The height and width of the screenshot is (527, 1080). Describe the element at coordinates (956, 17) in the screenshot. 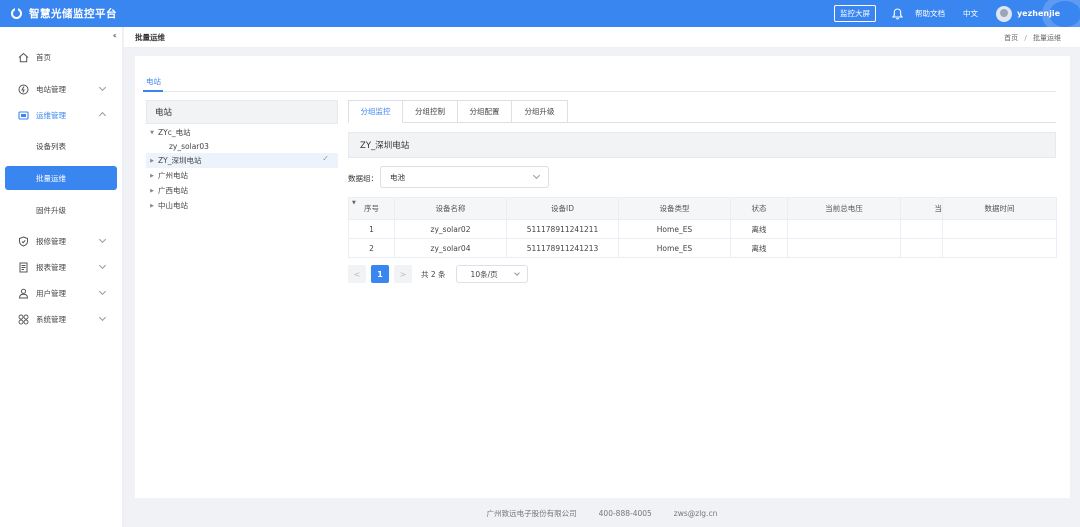

I see `header-actions: 监控大屏 帮助文档 中文 yezhenjie` at that location.